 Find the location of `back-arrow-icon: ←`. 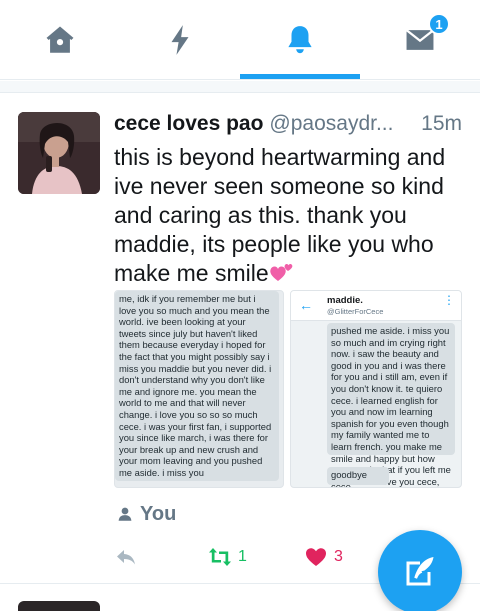

back-arrow-icon: ← is located at coordinates (306, 305).